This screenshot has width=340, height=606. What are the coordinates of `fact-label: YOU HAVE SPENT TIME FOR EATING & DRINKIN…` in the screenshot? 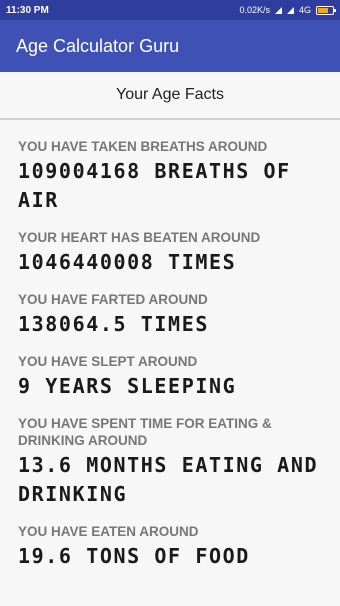 It's located at (145, 432).